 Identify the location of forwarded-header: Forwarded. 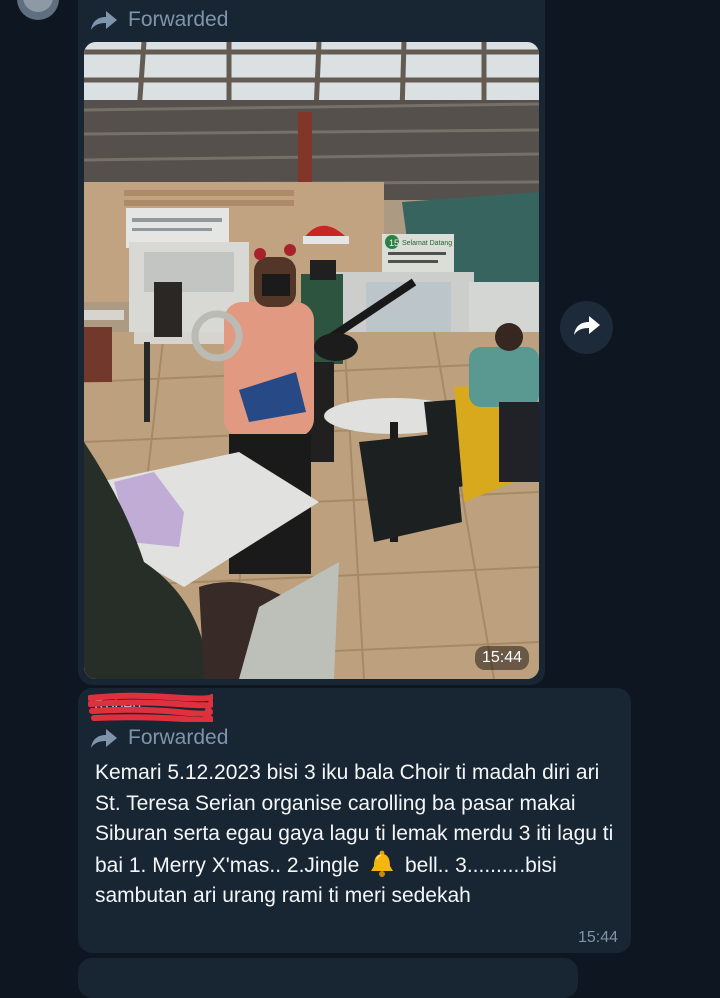
(159, 20).